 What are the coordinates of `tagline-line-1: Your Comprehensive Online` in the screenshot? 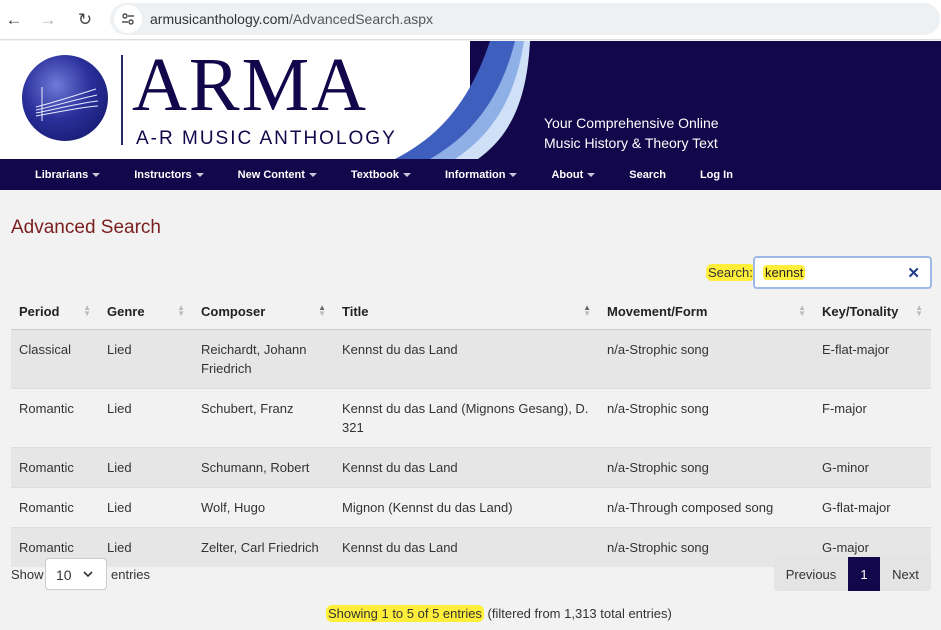 It's located at (631, 123).